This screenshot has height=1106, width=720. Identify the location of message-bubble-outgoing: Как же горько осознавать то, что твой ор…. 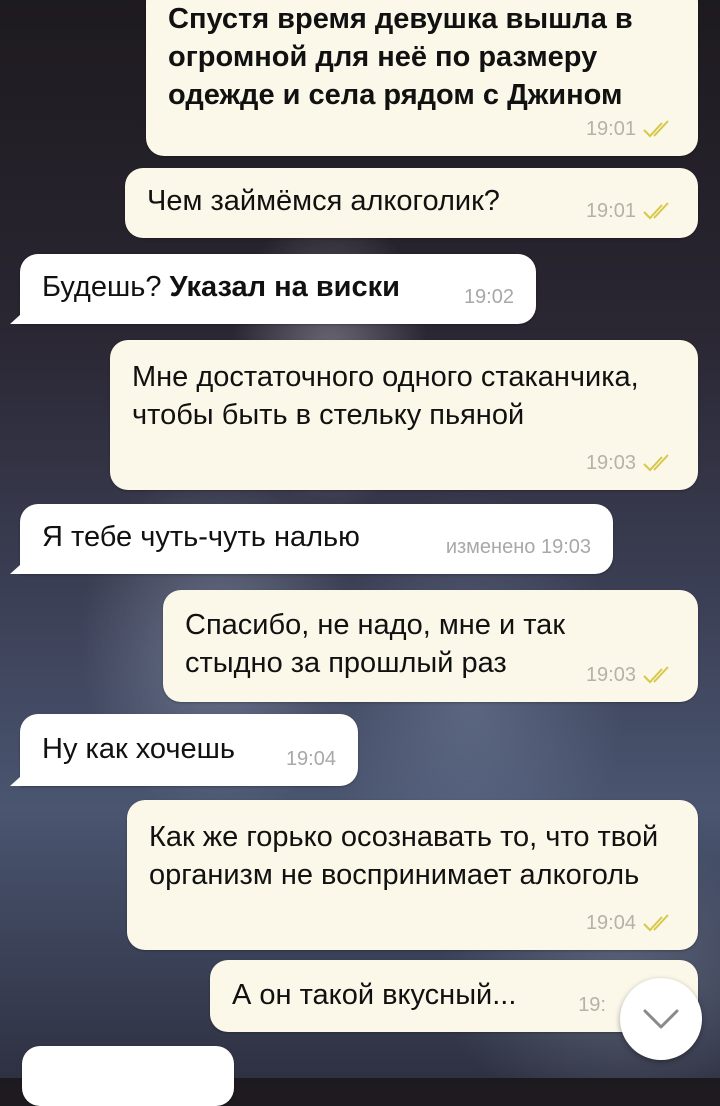
(412, 875).